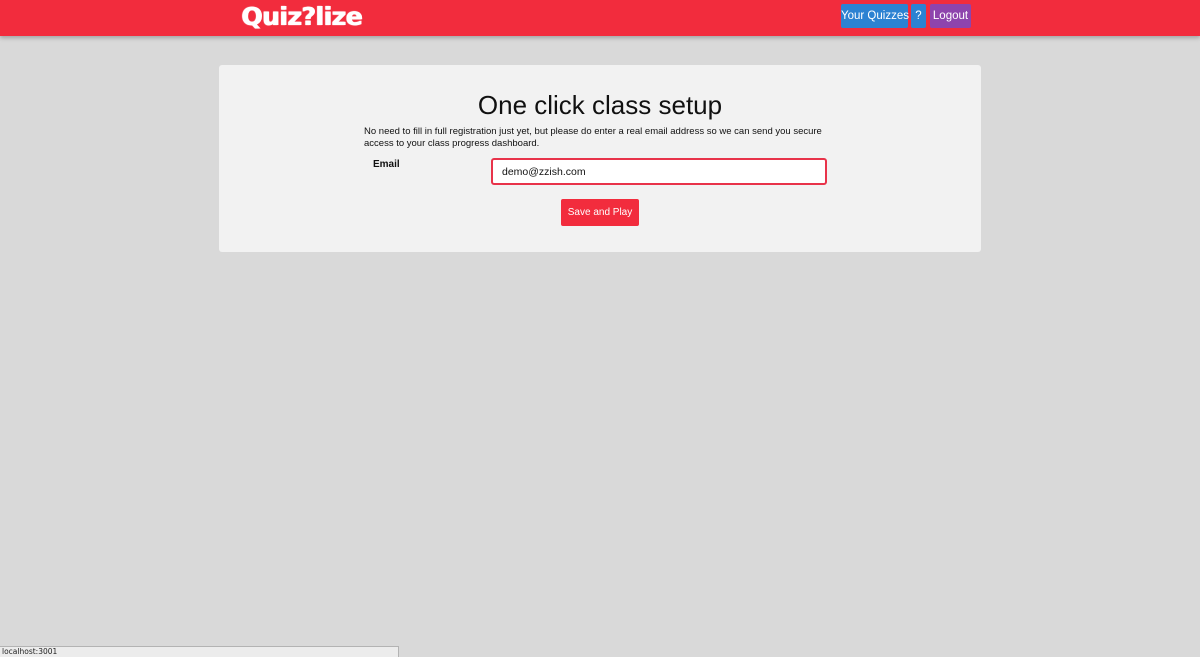  Describe the element at coordinates (600, 18) in the screenshot. I see `top-navbar: Quiz?lize Your Quizzes ? Logout` at that location.